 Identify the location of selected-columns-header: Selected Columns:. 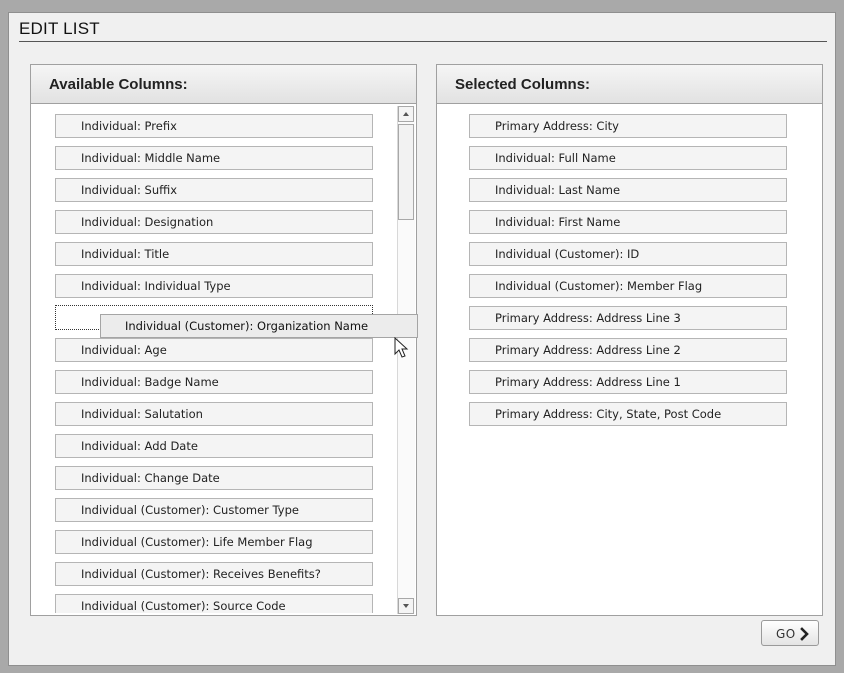
(629, 84).